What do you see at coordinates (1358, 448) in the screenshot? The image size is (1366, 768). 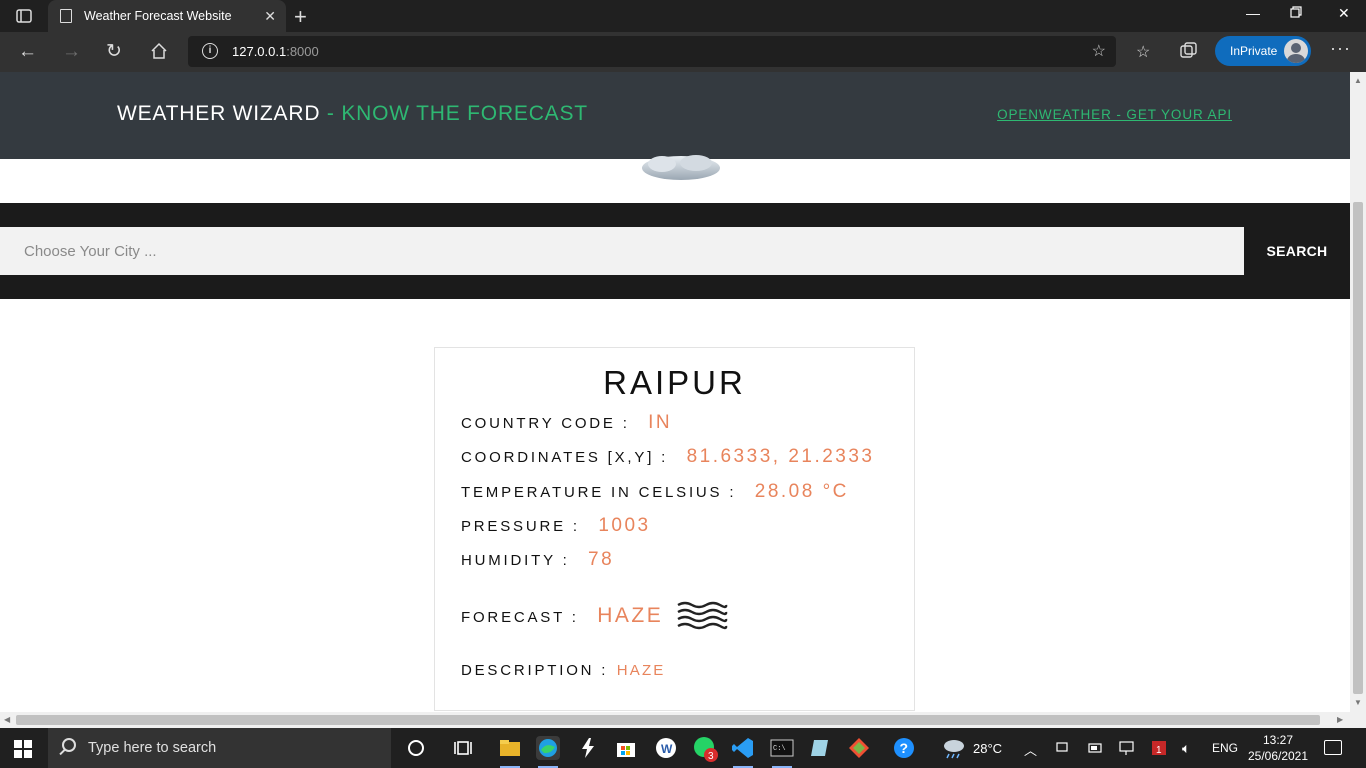 I see `vertical-scroll-thumb` at bounding box center [1358, 448].